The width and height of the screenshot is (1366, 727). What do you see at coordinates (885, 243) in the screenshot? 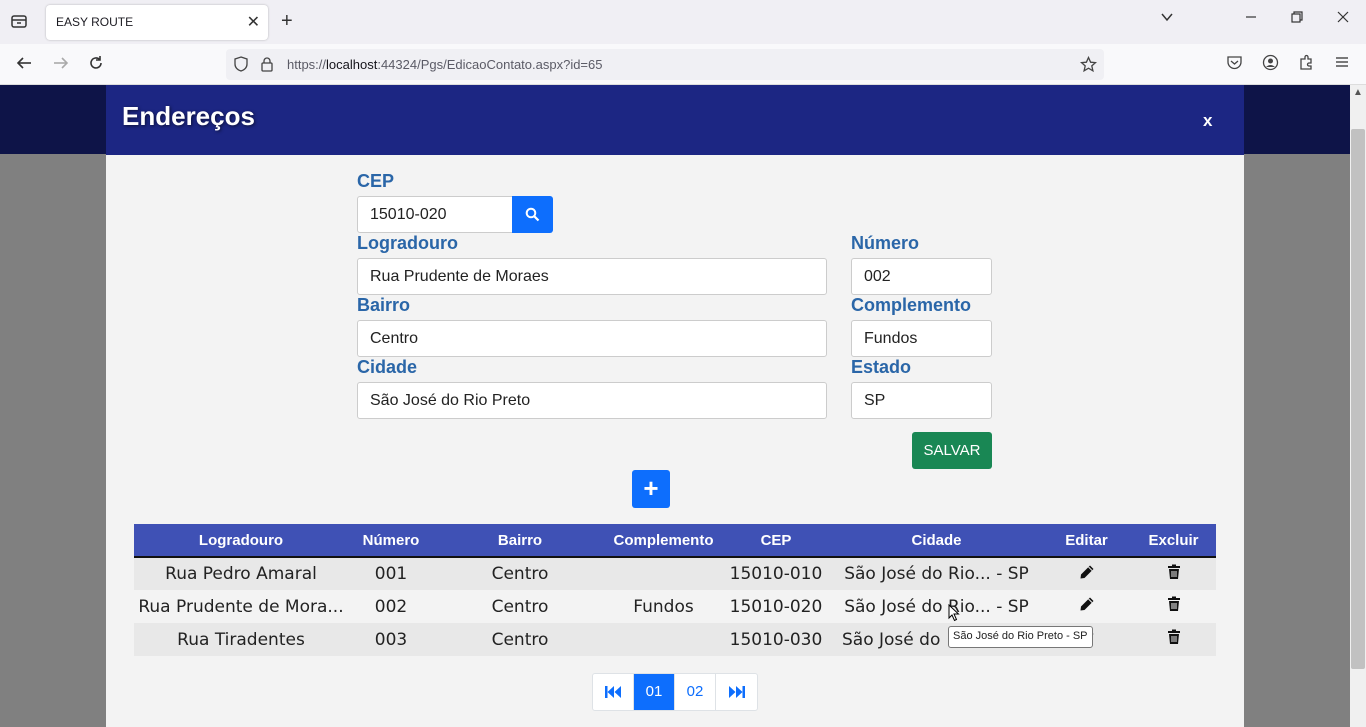
I see `numero-label: Número` at bounding box center [885, 243].